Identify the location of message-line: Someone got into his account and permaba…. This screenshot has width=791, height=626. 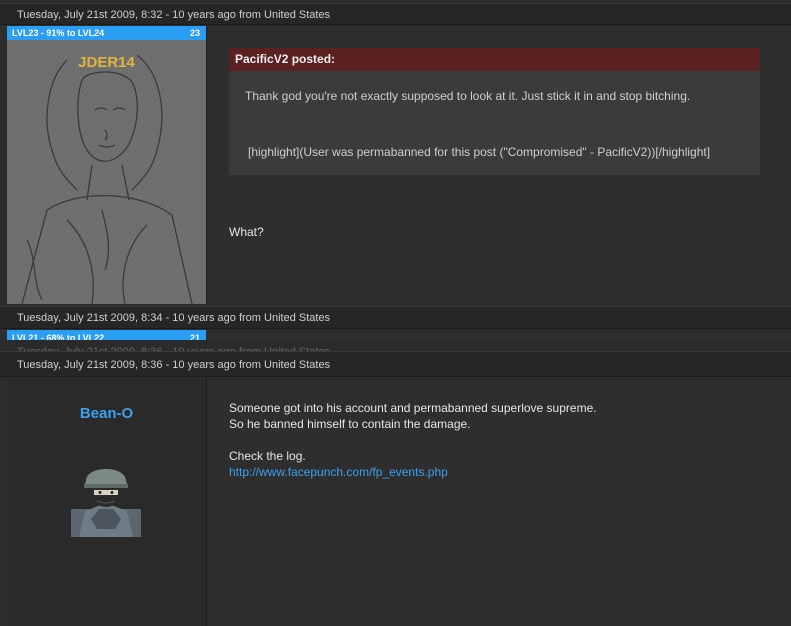
(413, 408).